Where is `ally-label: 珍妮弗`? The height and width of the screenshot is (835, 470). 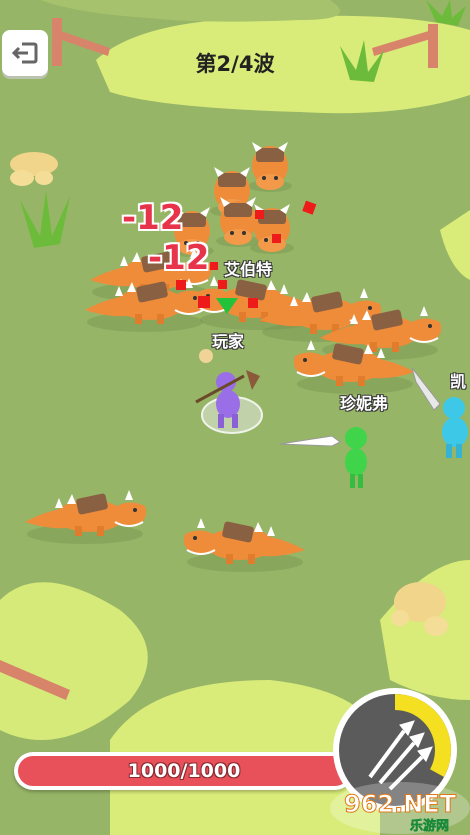
ally-label: 珍妮弗 is located at coordinates (364, 403).